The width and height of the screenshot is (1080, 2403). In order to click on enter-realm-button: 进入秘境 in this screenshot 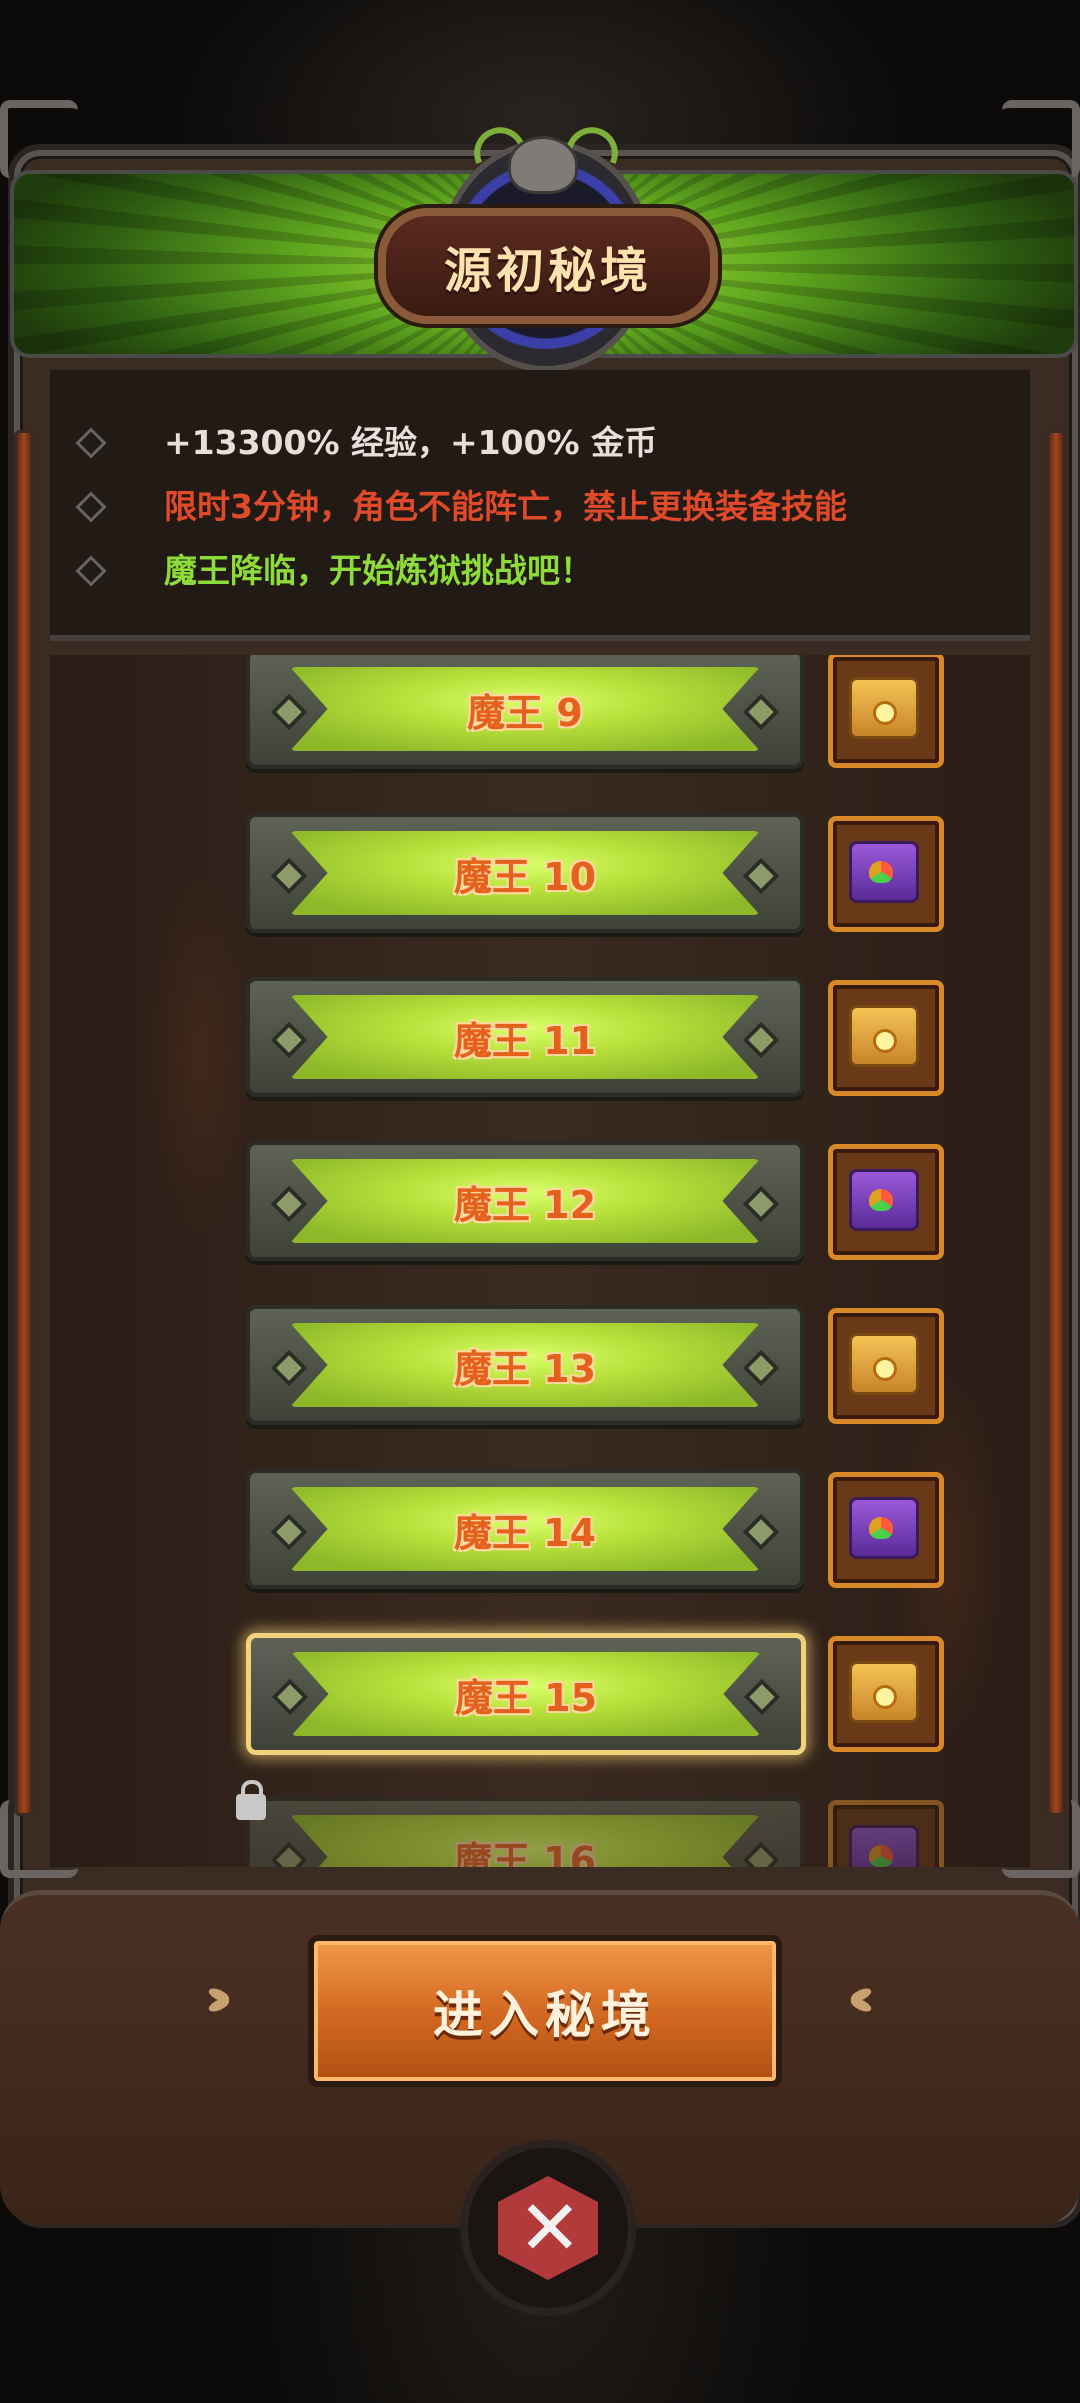, I will do `click(545, 2011)`.